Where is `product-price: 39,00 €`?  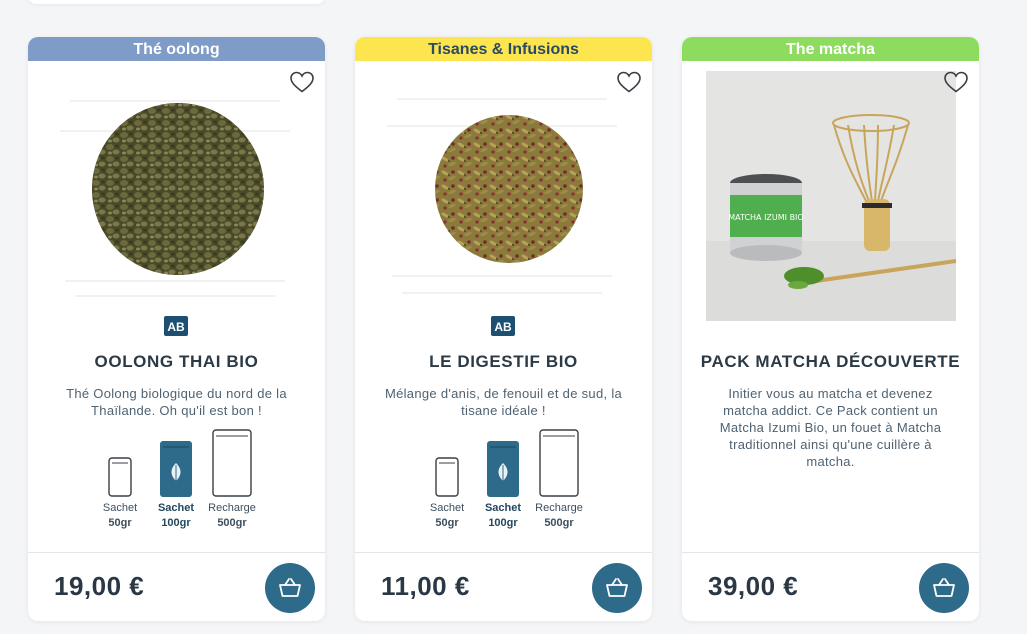 product-price: 39,00 € is located at coordinates (753, 586).